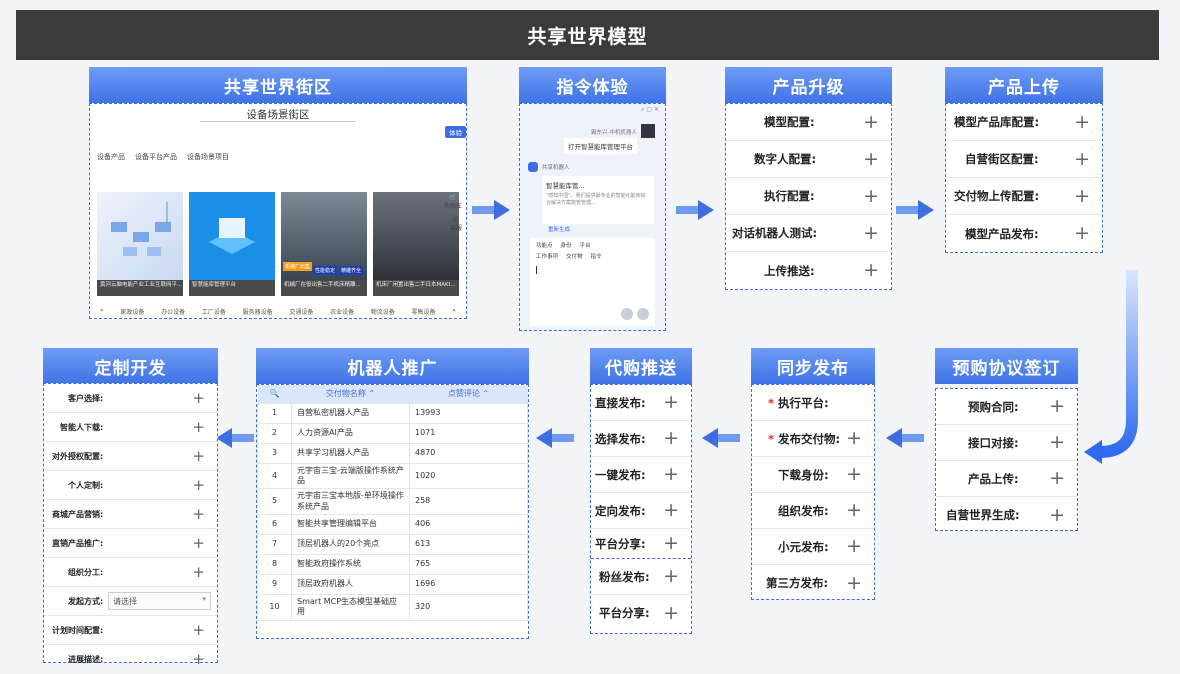  What do you see at coordinates (392, 476) in the screenshot?
I see `table-row: 4 元宇宙三宝-云端版操作系统产品 1020` at bounding box center [392, 476].